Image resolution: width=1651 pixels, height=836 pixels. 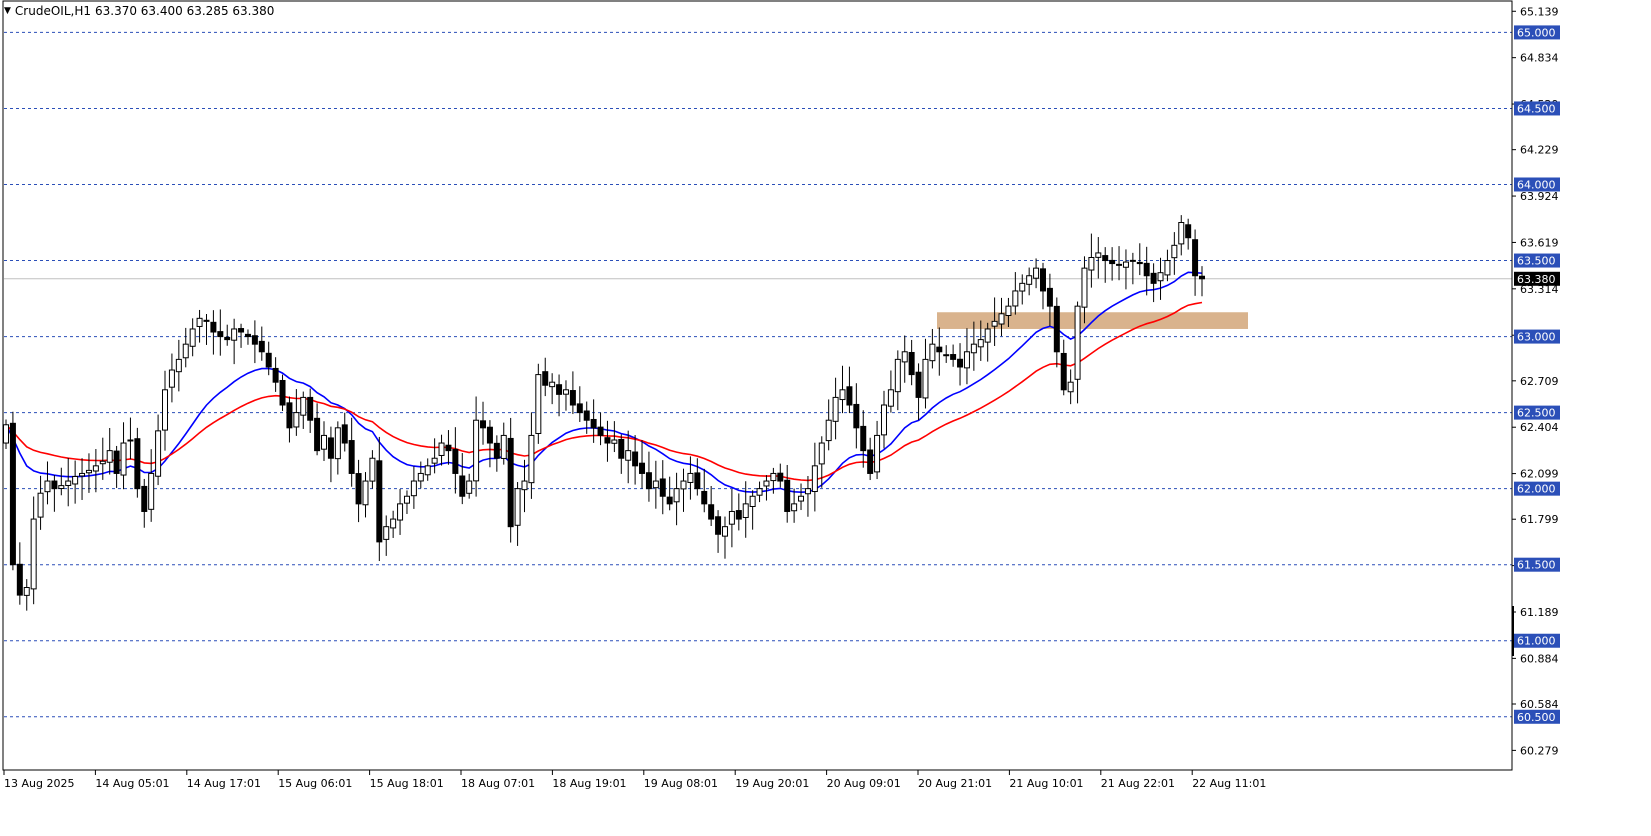 What do you see at coordinates (1536, 641) in the screenshot?
I see `level-label: 61.000` at bounding box center [1536, 641].